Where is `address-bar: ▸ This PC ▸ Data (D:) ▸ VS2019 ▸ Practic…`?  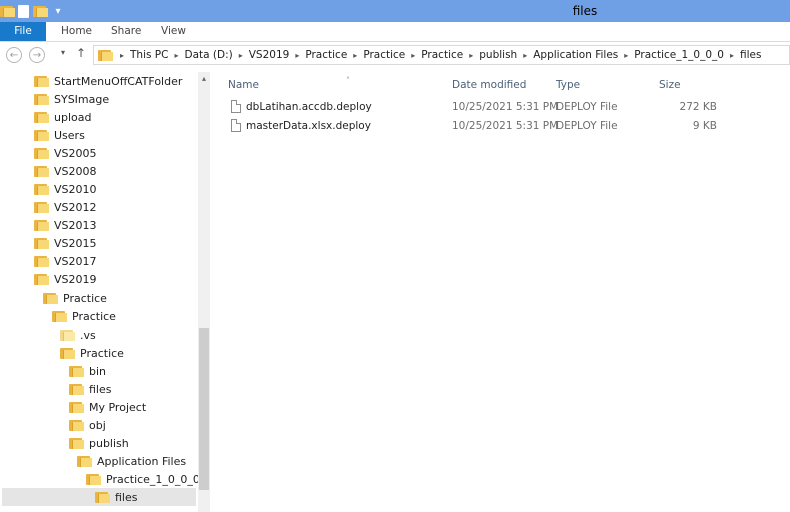
address-bar: ▸ This PC ▸ Data (D:) ▸ VS2019 ▸ Practic… is located at coordinates (441, 55).